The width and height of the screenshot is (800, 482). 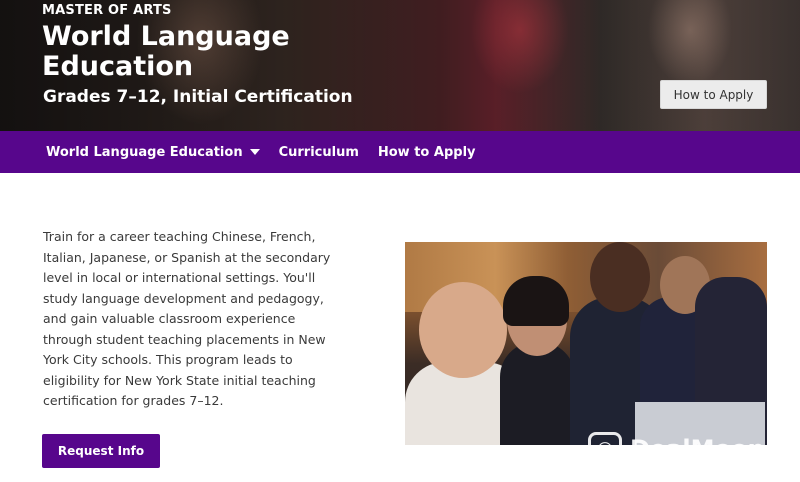 I want to click on nav-item-world-language-education: World Language Education, so click(x=153, y=152).